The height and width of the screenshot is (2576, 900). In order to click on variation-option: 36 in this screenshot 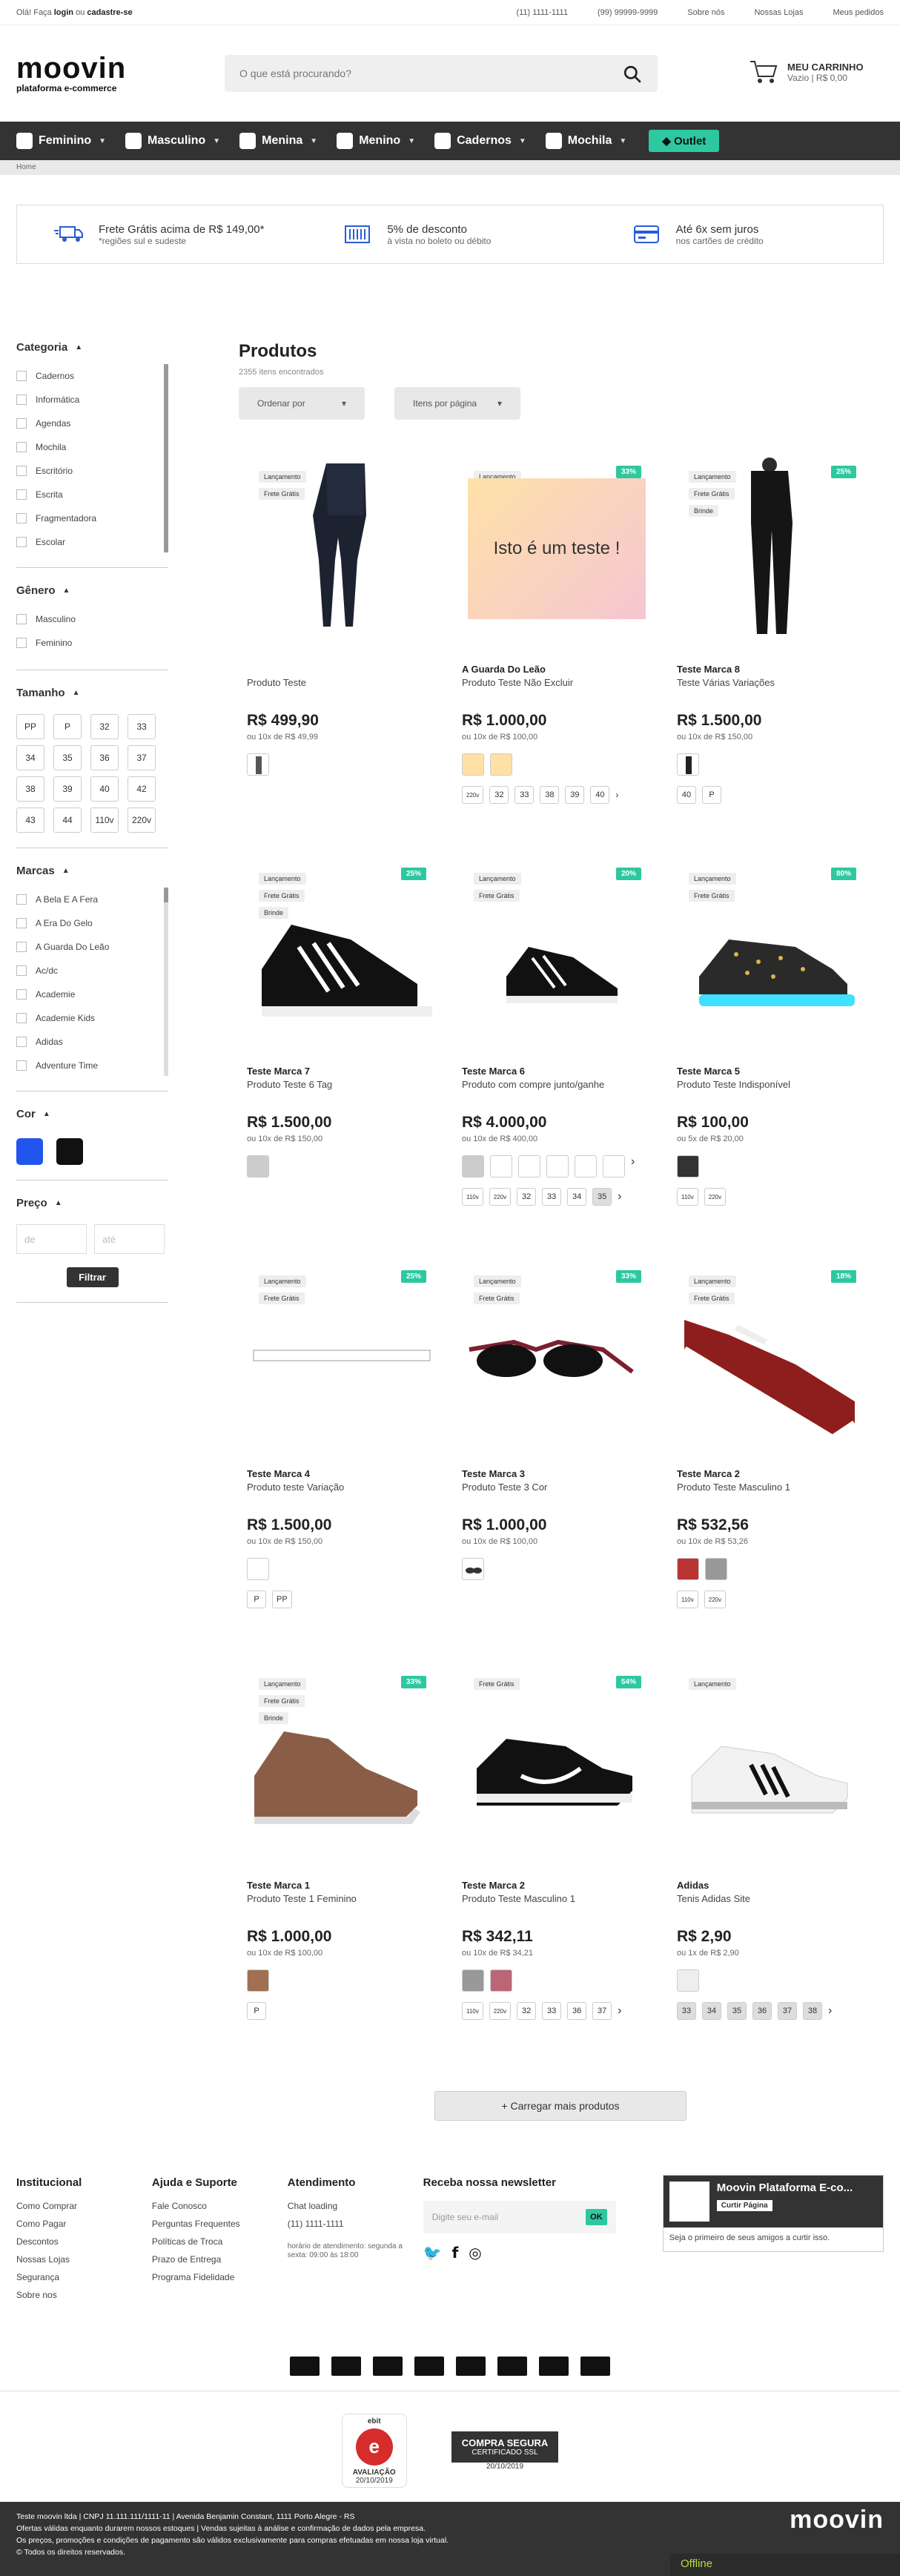, I will do `click(577, 2011)`.